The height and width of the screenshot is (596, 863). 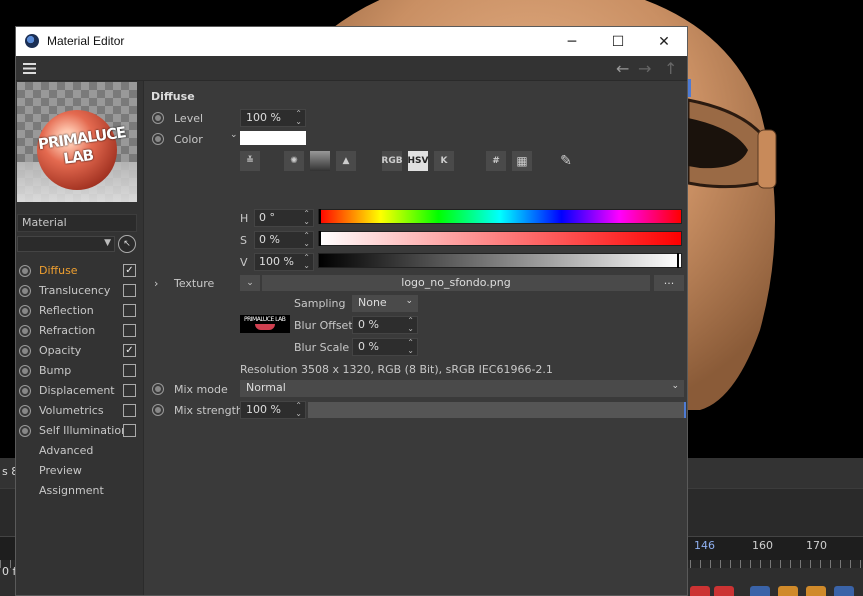 I want to click on hsv-mode-button: HSV, so click(x=418, y=161).